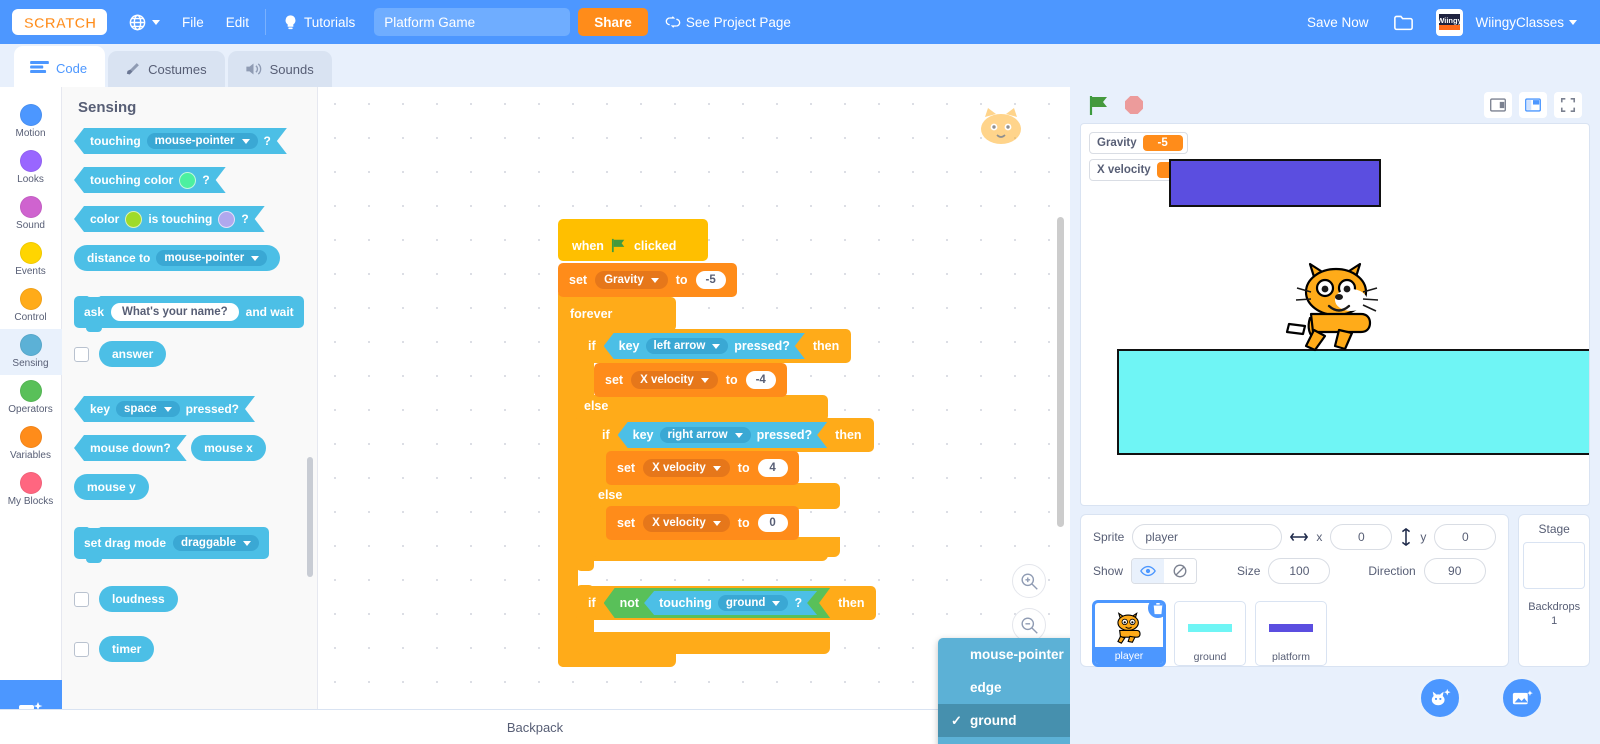 The image size is (1600, 744). What do you see at coordinates (1275, 183) in the screenshot?
I see `sprite-platform-on-stage` at bounding box center [1275, 183].